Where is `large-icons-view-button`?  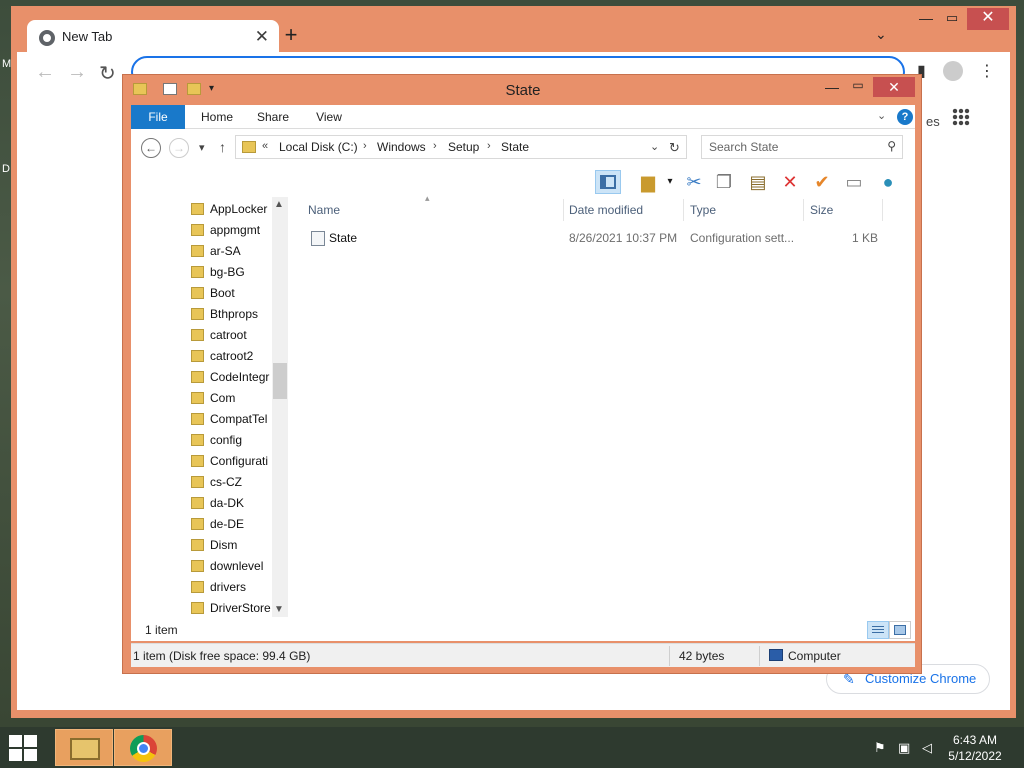 large-icons-view-button is located at coordinates (900, 630).